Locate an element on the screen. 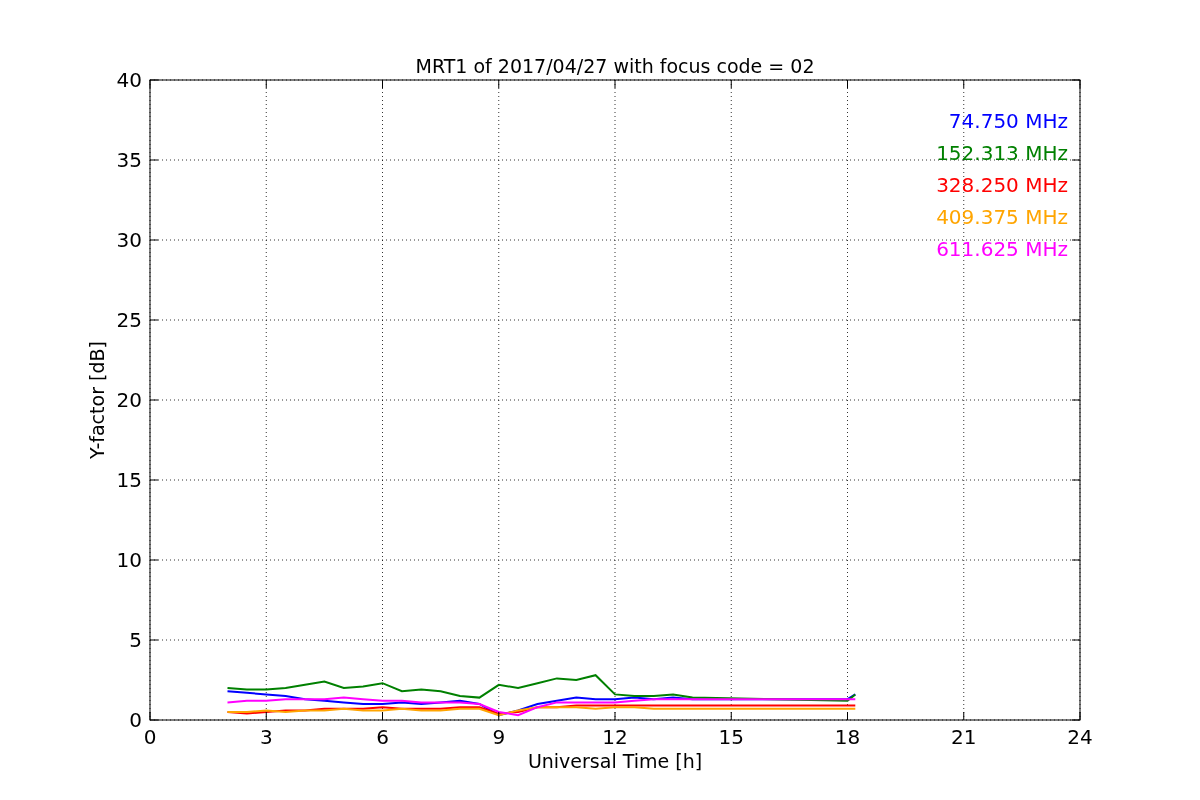  tick-label: 25 is located at coordinates (129, 320).